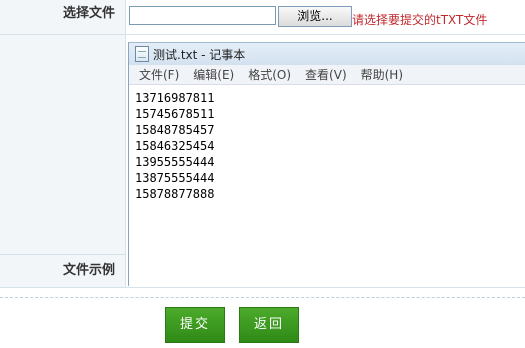 The image size is (525, 348). What do you see at coordinates (382, 75) in the screenshot?
I see `menu-help: 帮助(H)` at bounding box center [382, 75].